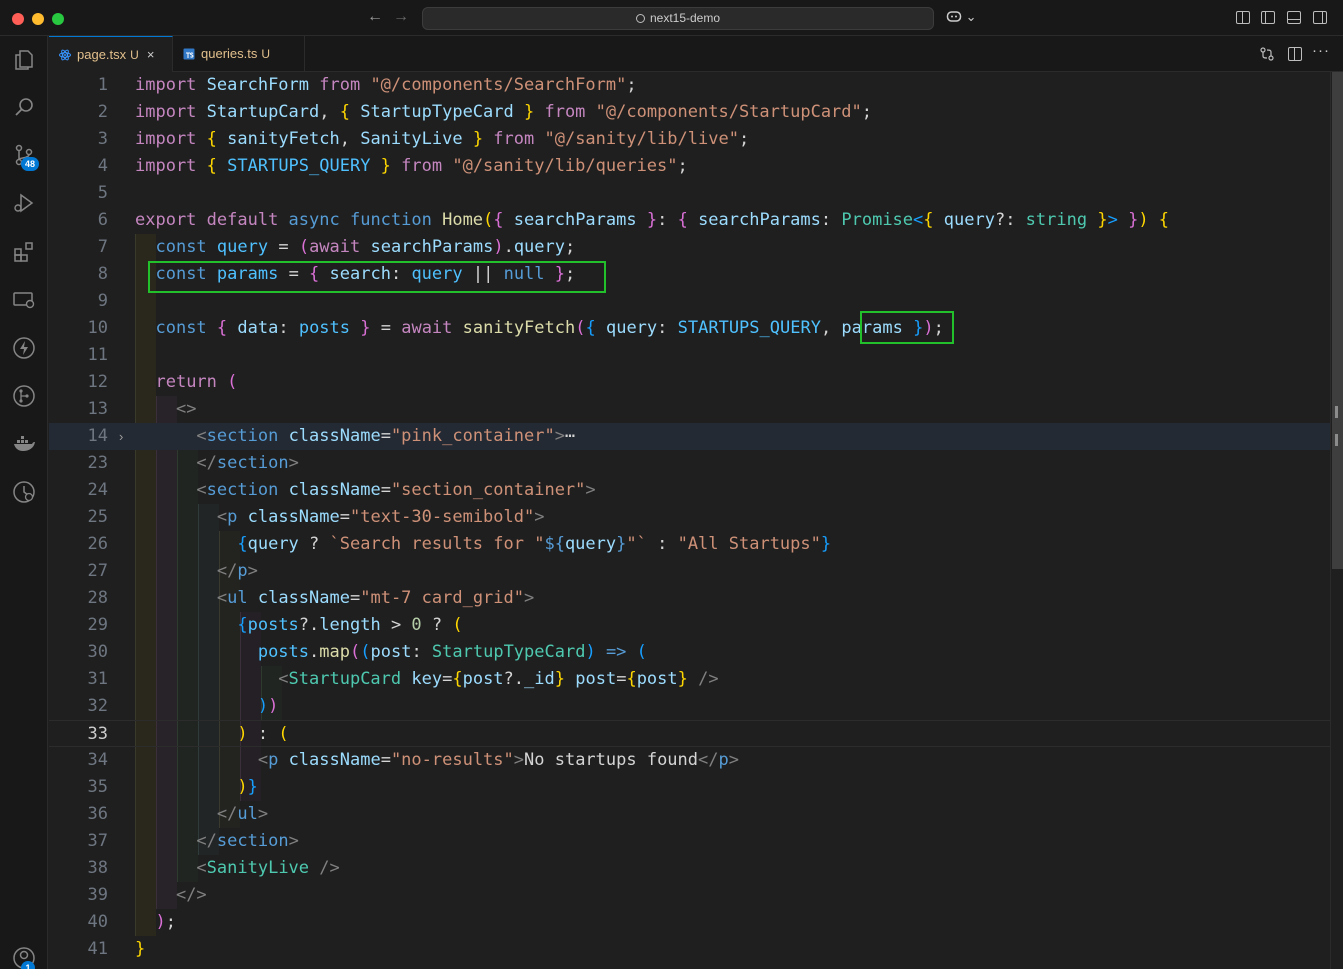  What do you see at coordinates (401, 17) in the screenshot?
I see `forward-arrow-icon: →` at bounding box center [401, 17].